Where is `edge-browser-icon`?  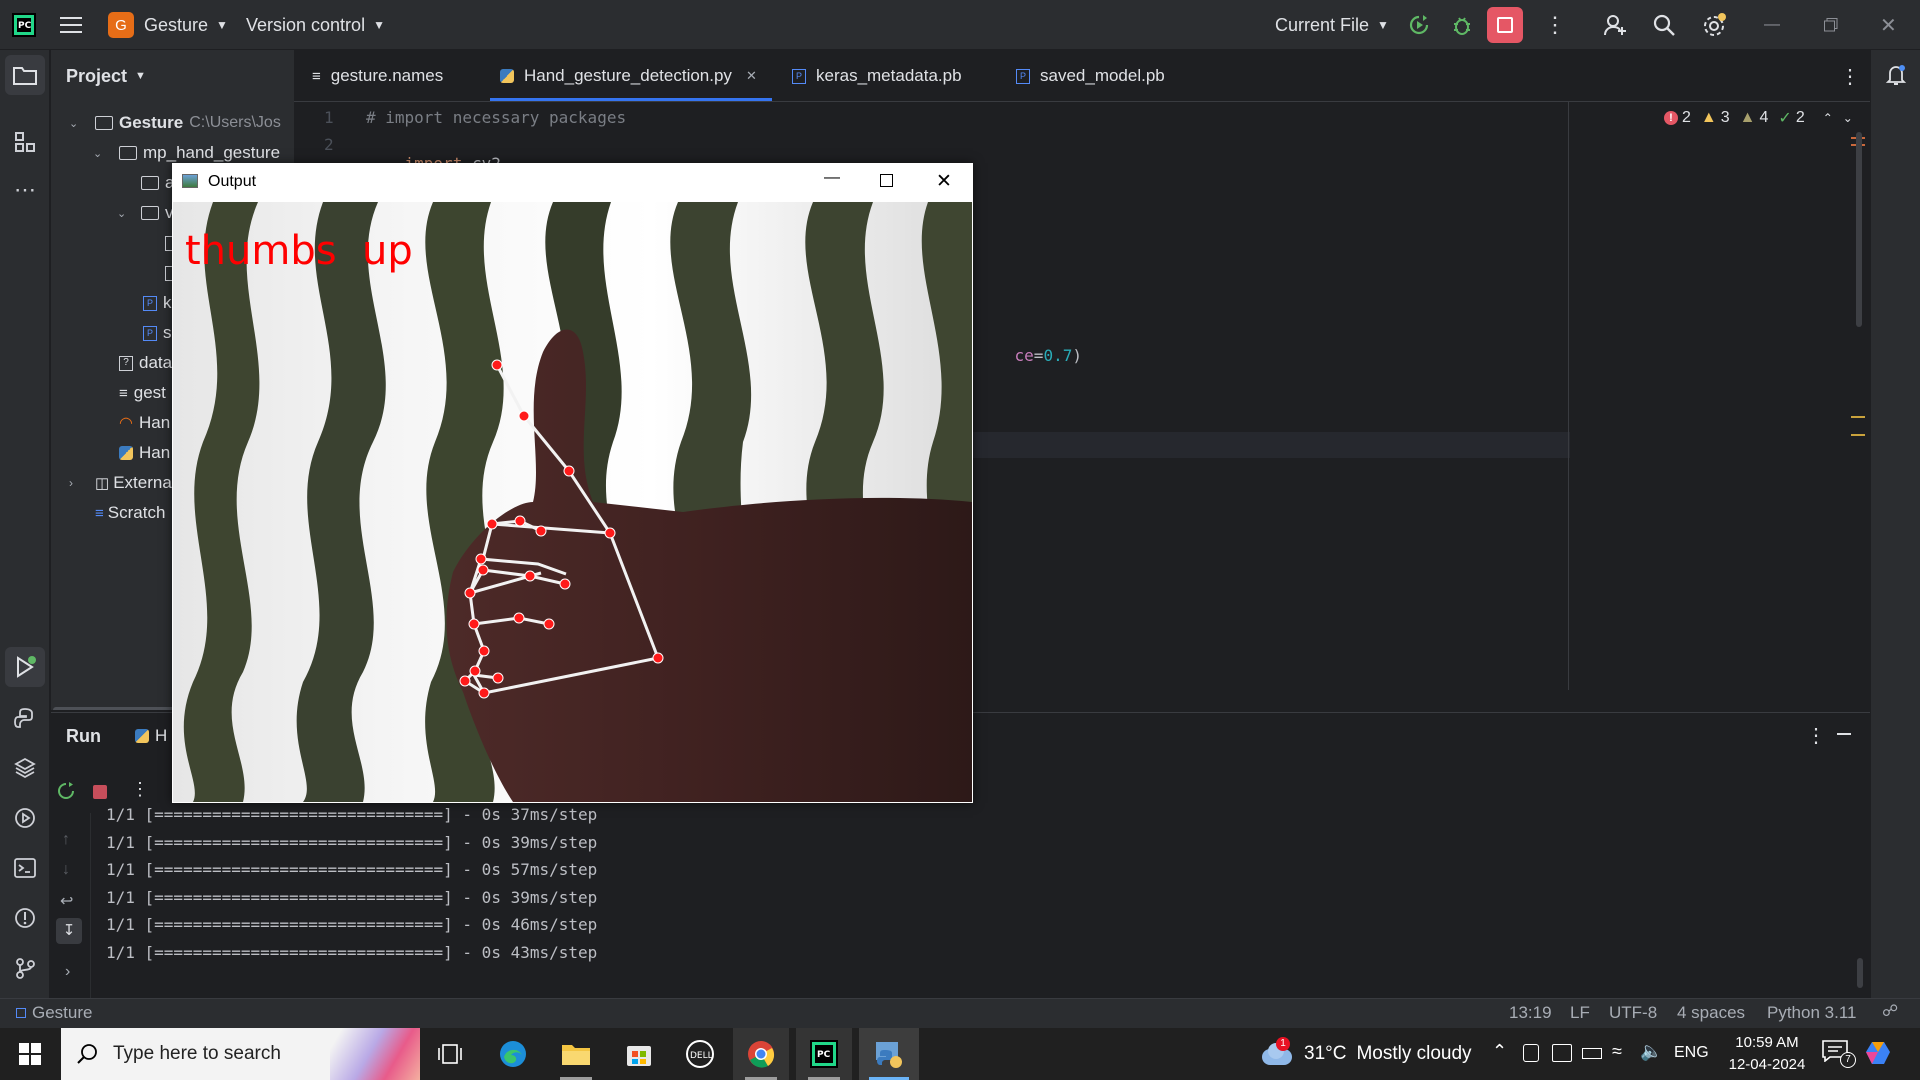 edge-browser-icon is located at coordinates (513, 1054).